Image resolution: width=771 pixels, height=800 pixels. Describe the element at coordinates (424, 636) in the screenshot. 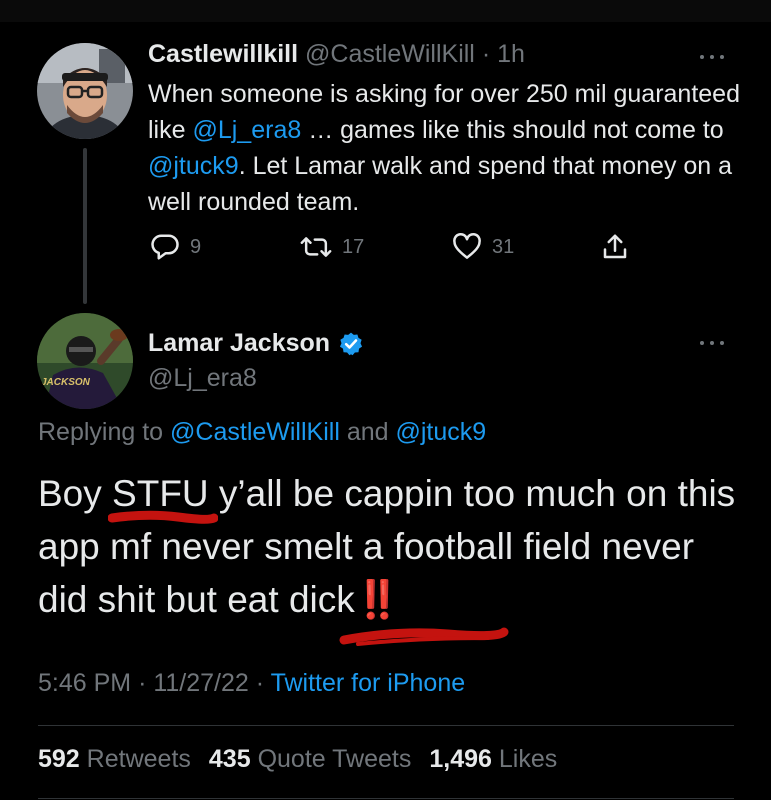

I see `red-underline-annotation-phrase` at that location.